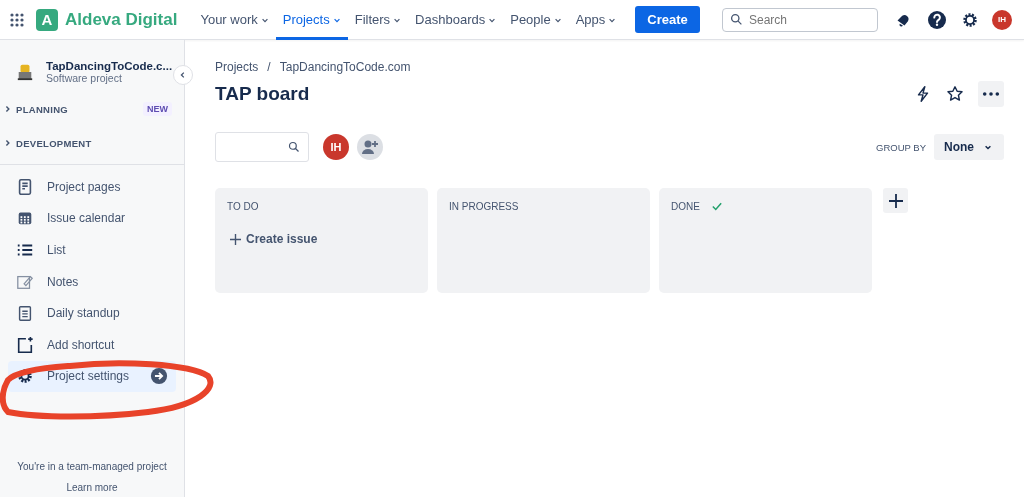 The width and height of the screenshot is (1024, 497). What do you see at coordinates (484, 206) in the screenshot?
I see `column-title: IN PROGRESS` at bounding box center [484, 206].